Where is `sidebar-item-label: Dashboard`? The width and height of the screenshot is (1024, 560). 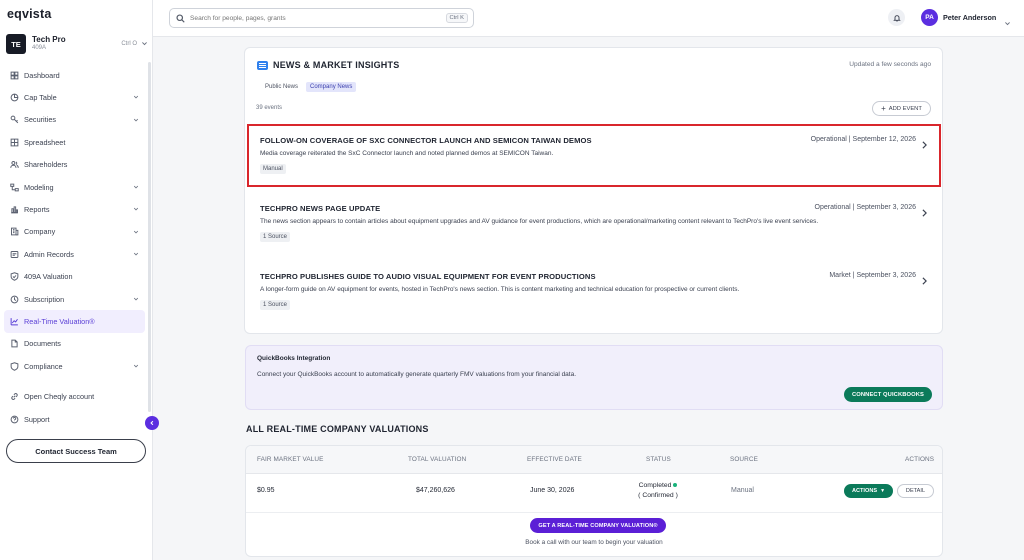
sidebar-item-label: Dashboard is located at coordinates (42, 75).